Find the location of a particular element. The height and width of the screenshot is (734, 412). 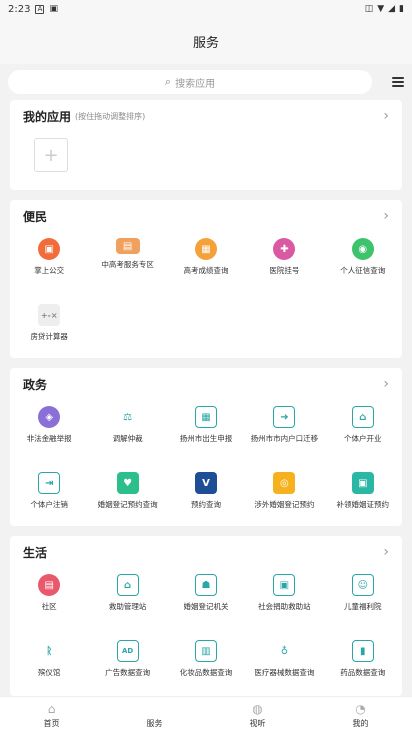

my-apps-card: 我的应用 (按住拖动调整排序) › + is located at coordinates (206, 145).